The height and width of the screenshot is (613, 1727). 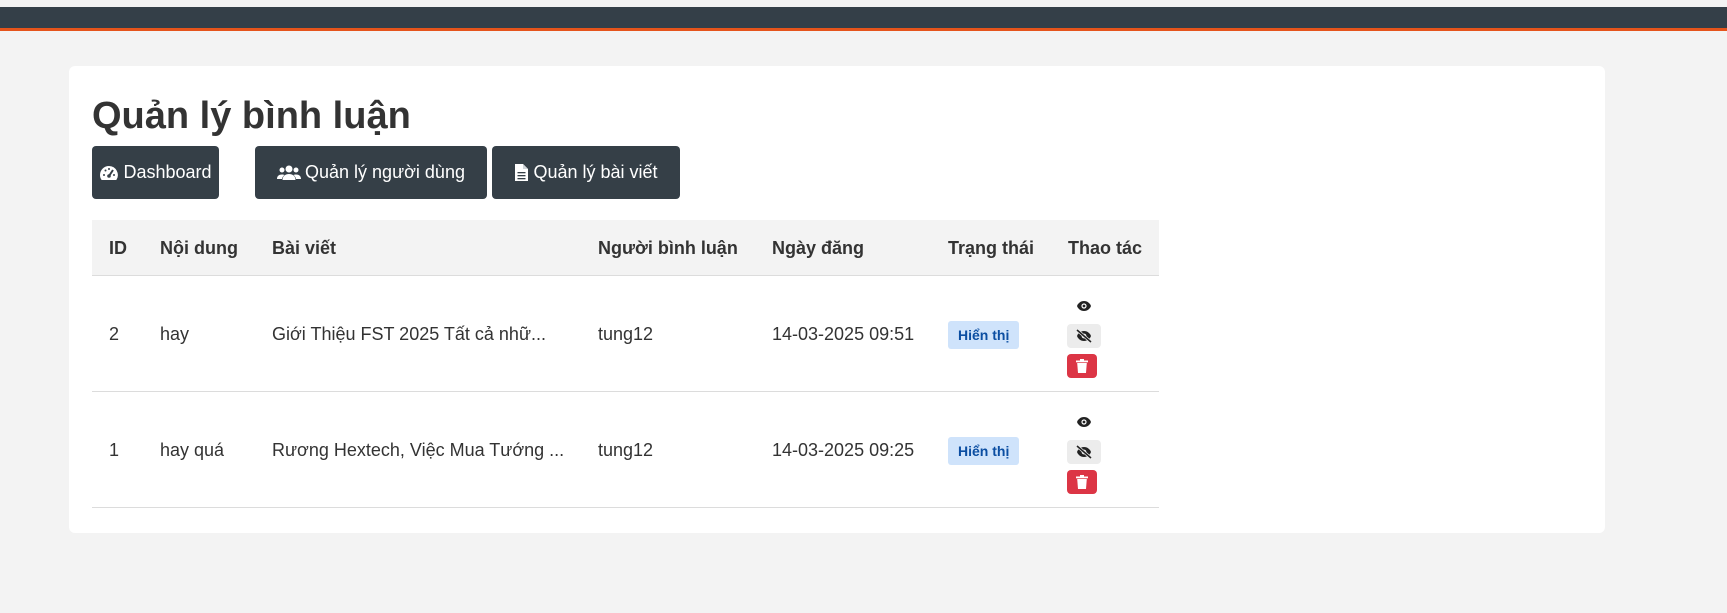 What do you see at coordinates (109, 172) in the screenshot?
I see `tachometer-icon` at bounding box center [109, 172].